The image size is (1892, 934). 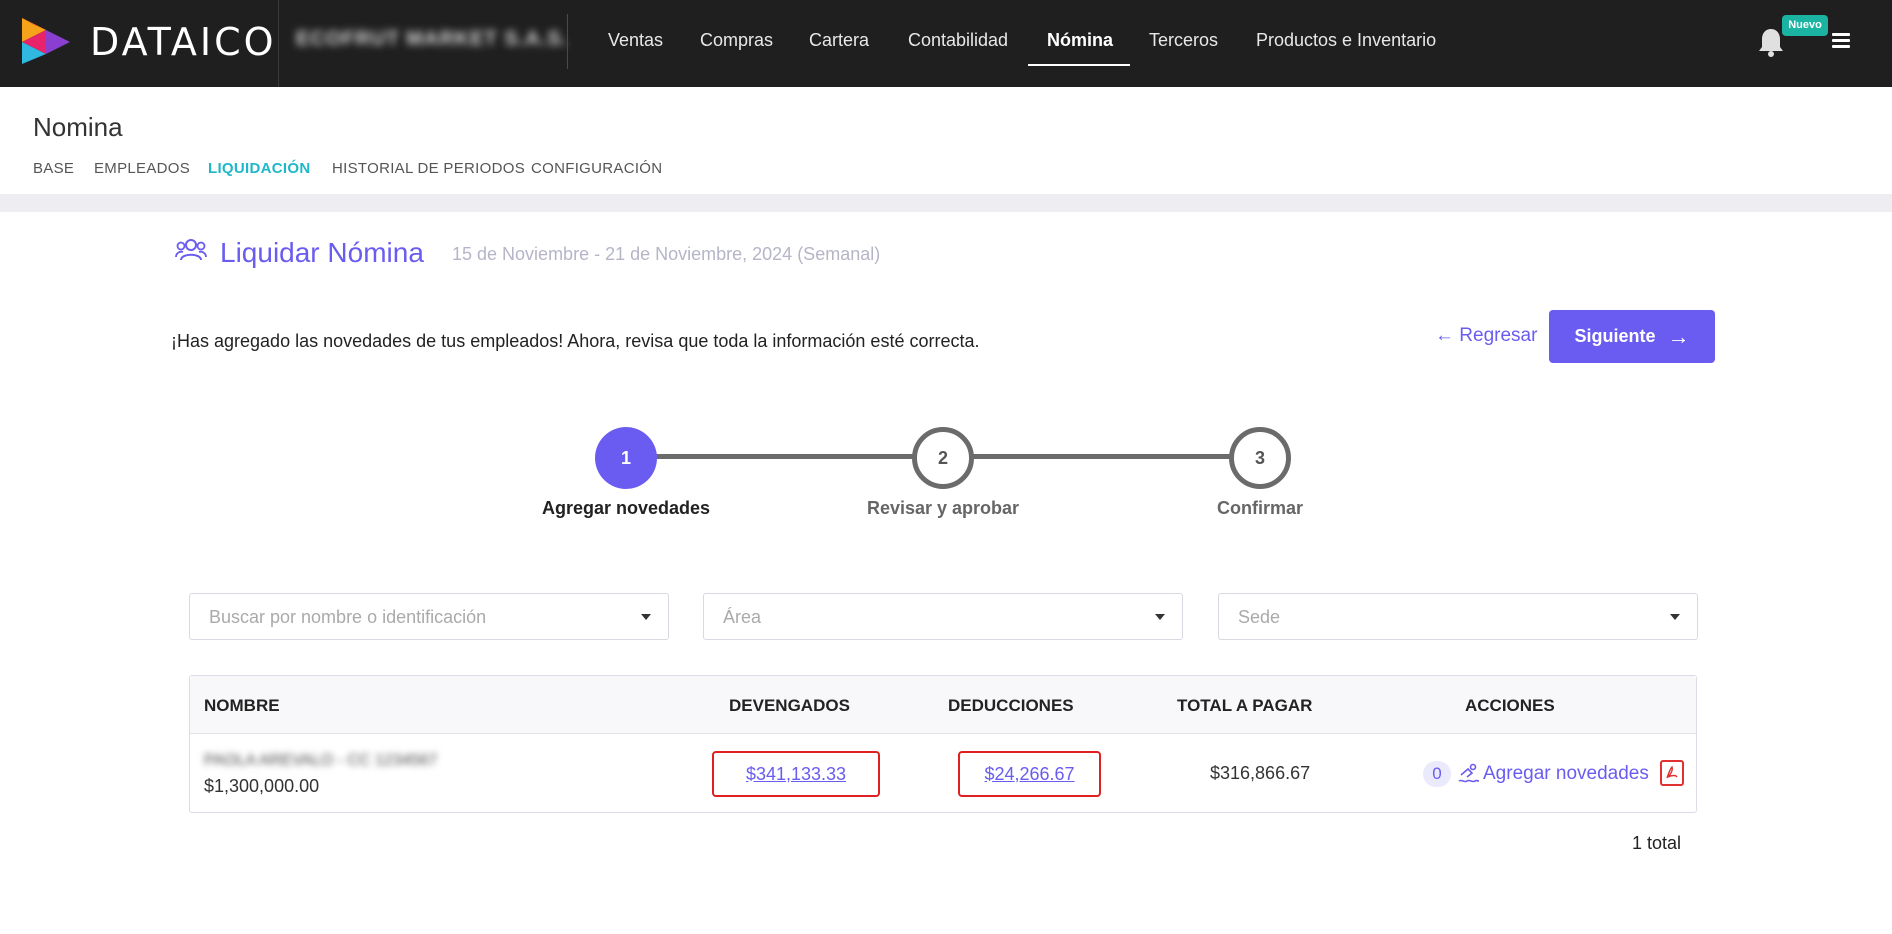 I want to click on search-employee-select: Buscar por nombre o identificación, so click(x=429, y=616).